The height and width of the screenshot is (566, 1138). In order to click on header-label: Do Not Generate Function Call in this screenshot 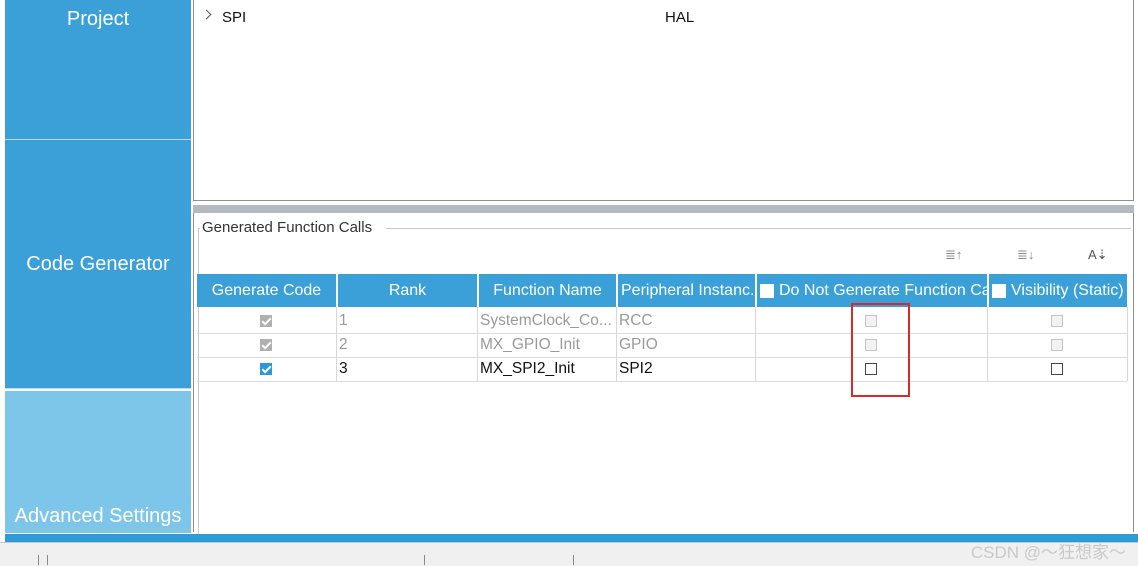, I will do `click(883, 290)`.